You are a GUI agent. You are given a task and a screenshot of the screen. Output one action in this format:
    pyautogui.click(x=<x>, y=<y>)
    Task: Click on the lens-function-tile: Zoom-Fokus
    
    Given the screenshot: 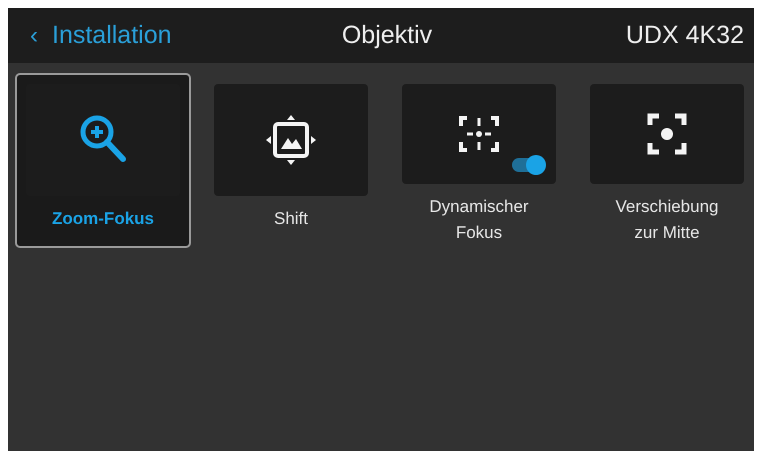 What is the action you would take?
    pyautogui.click(x=103, y=160)
    